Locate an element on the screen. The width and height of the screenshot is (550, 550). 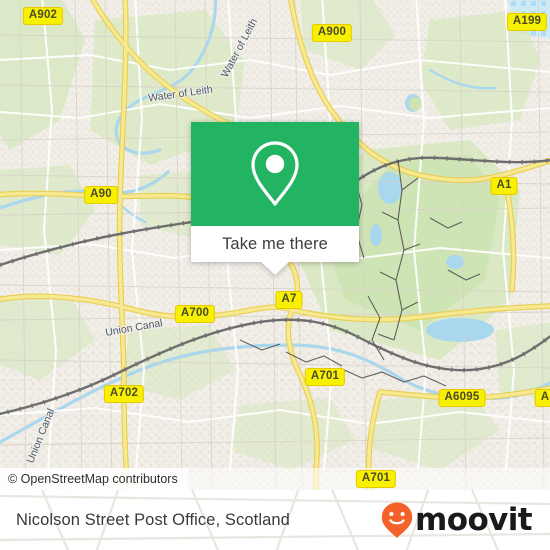
moovit-smiley-pin-icon is located at coordinates (397, 520).